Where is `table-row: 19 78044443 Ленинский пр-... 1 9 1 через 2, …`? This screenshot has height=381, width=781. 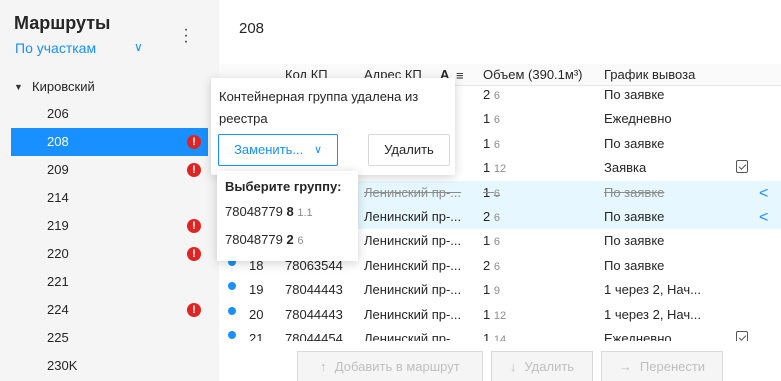 table-row: 19 78044443 Ленинский пр-... 1 9 1 через 2, … is located at coordinates (500, 290).